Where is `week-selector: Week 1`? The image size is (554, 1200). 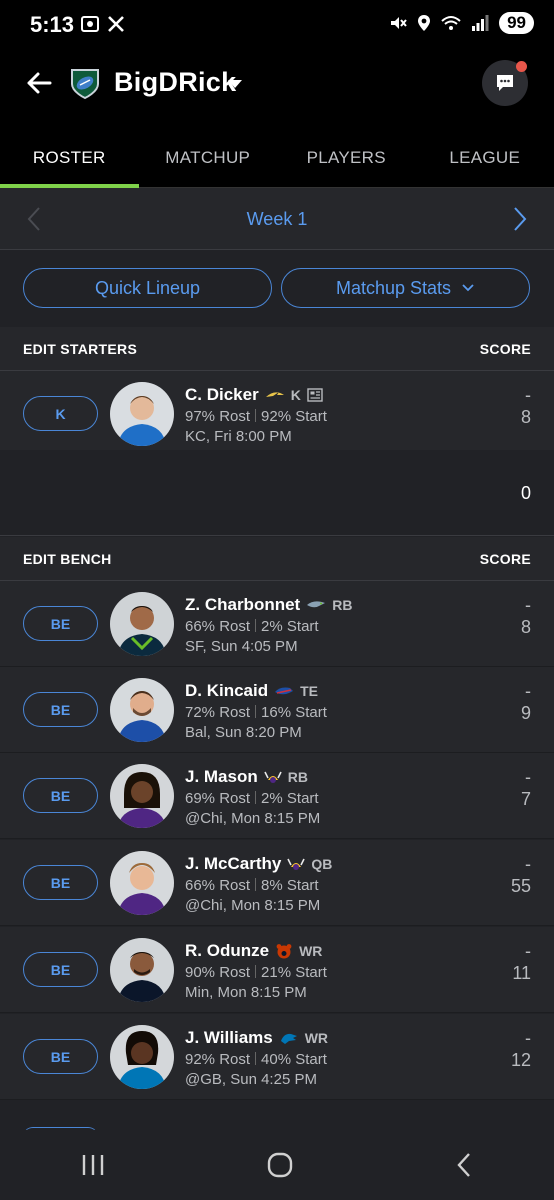 week-selector: Week 1 is located at coordinates (277, 219).